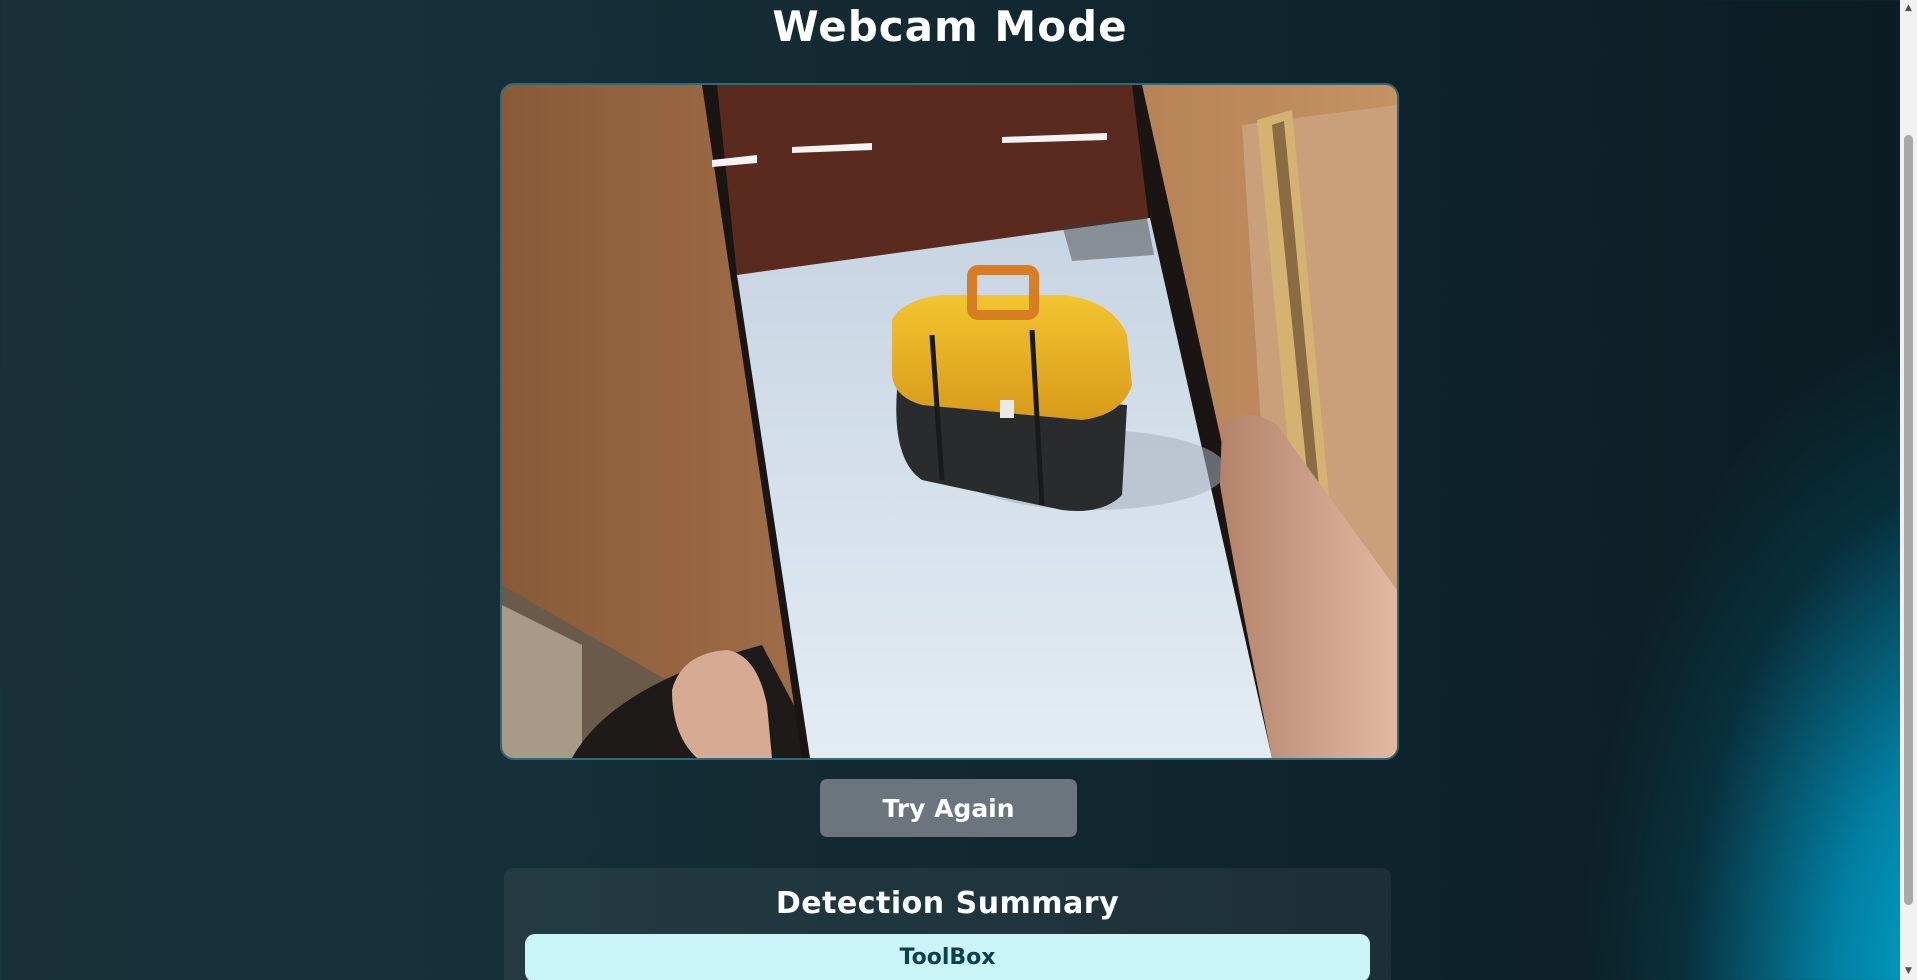  I want to click on detection-summary-card: Detection Summary ToolBox, so click(947, 924).